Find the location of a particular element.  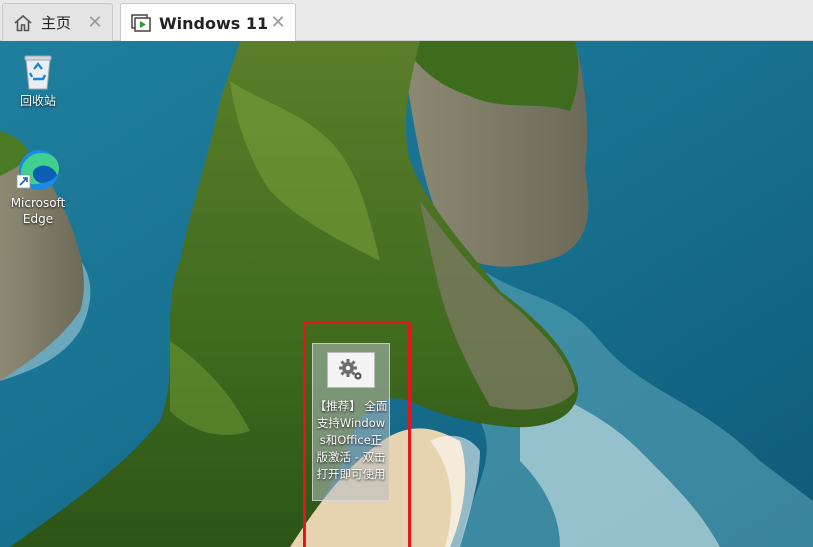

tab-windows-11-label: Windows 11 is located at coordinates (214, 23).